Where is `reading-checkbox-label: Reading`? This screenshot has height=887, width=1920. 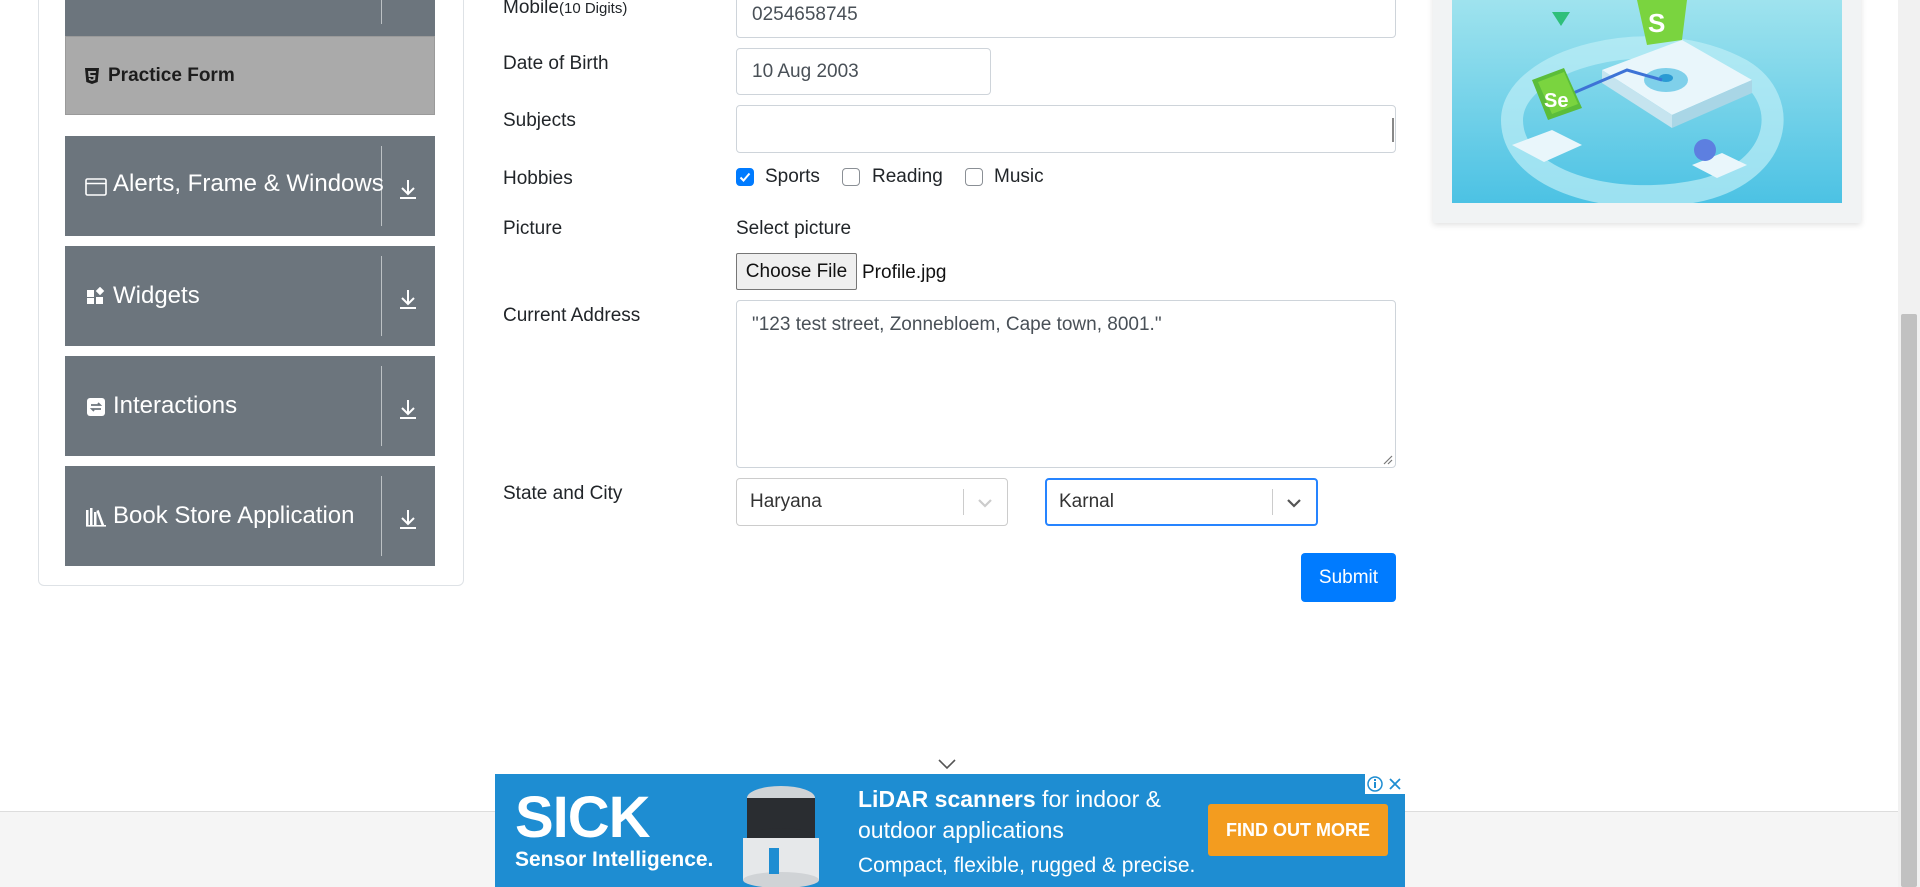 reading-checkbox-label: Reading is located at coordinates (907, 177).